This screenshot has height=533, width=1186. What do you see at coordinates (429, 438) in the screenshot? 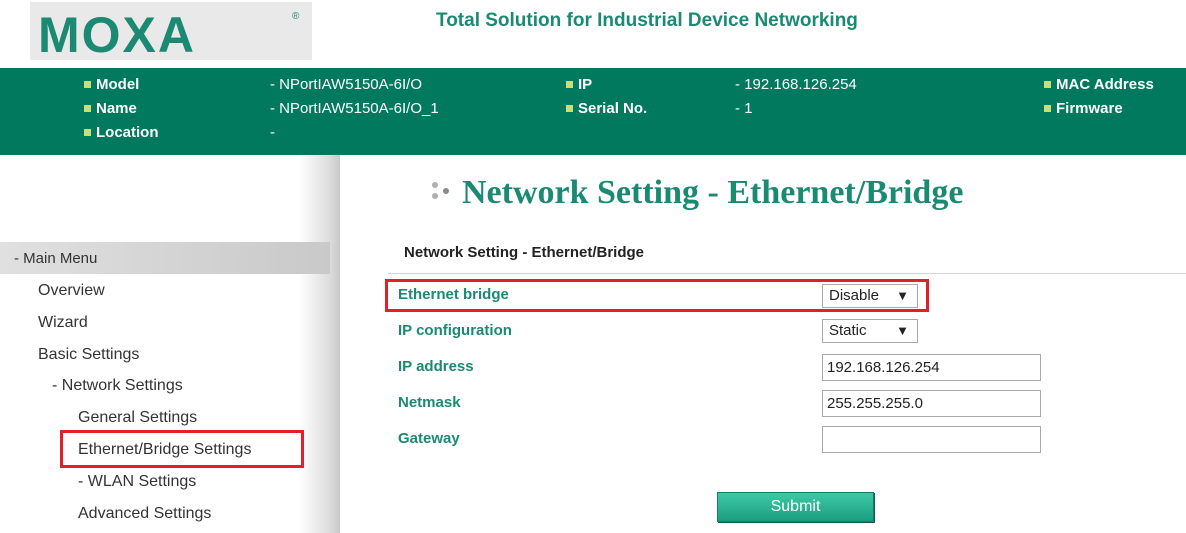
I see `gateway-label: Gateway` at bounding box center [429, 438].